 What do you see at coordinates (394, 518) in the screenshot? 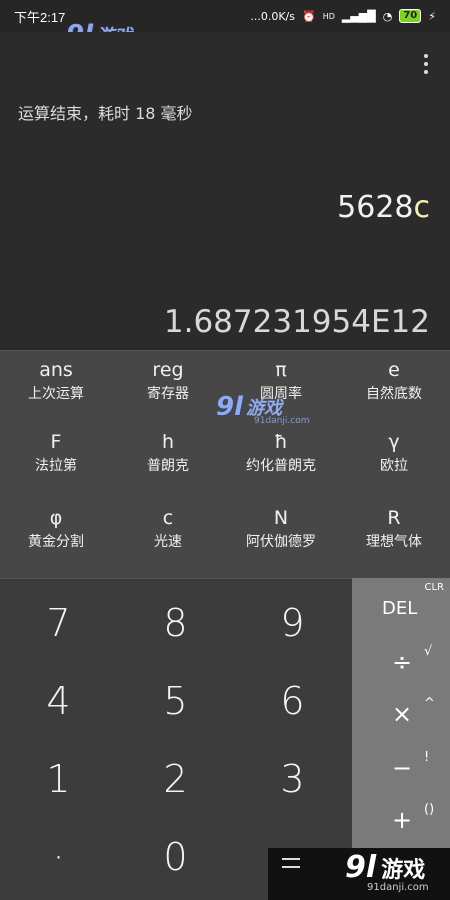
I see `const-symbol: R` at bounding box center [394, 518].